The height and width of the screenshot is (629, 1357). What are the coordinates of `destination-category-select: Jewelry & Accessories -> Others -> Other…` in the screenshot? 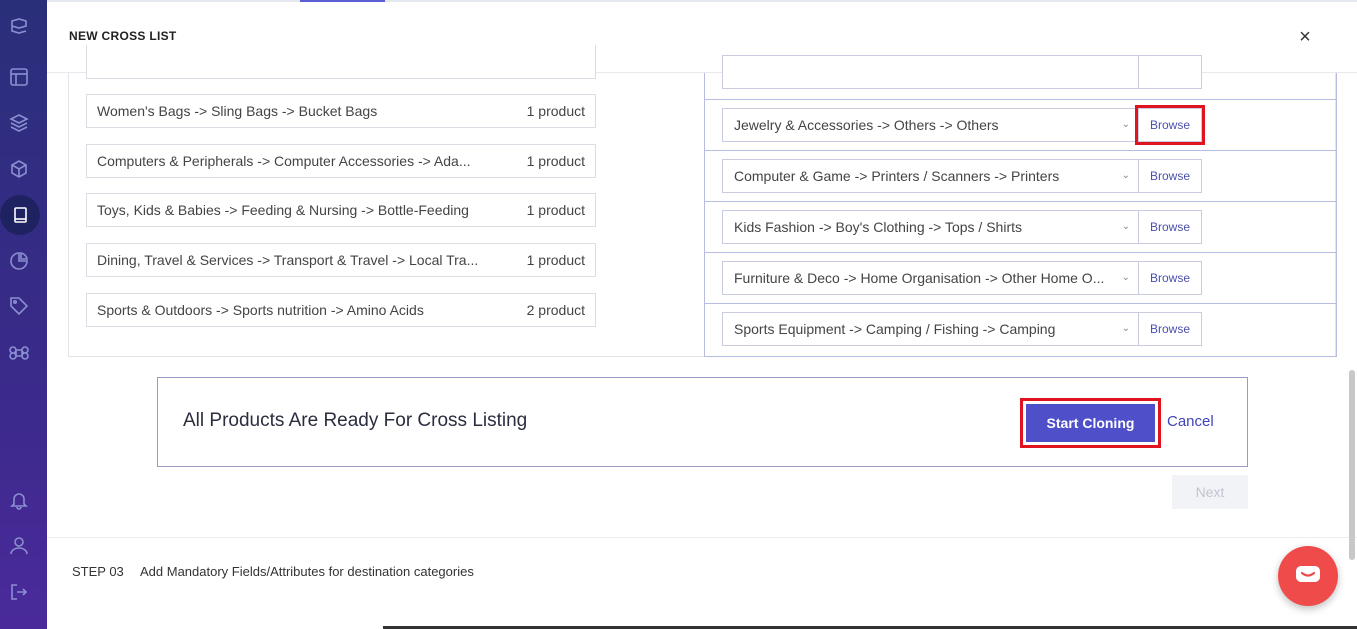 It's located at (930, 125).